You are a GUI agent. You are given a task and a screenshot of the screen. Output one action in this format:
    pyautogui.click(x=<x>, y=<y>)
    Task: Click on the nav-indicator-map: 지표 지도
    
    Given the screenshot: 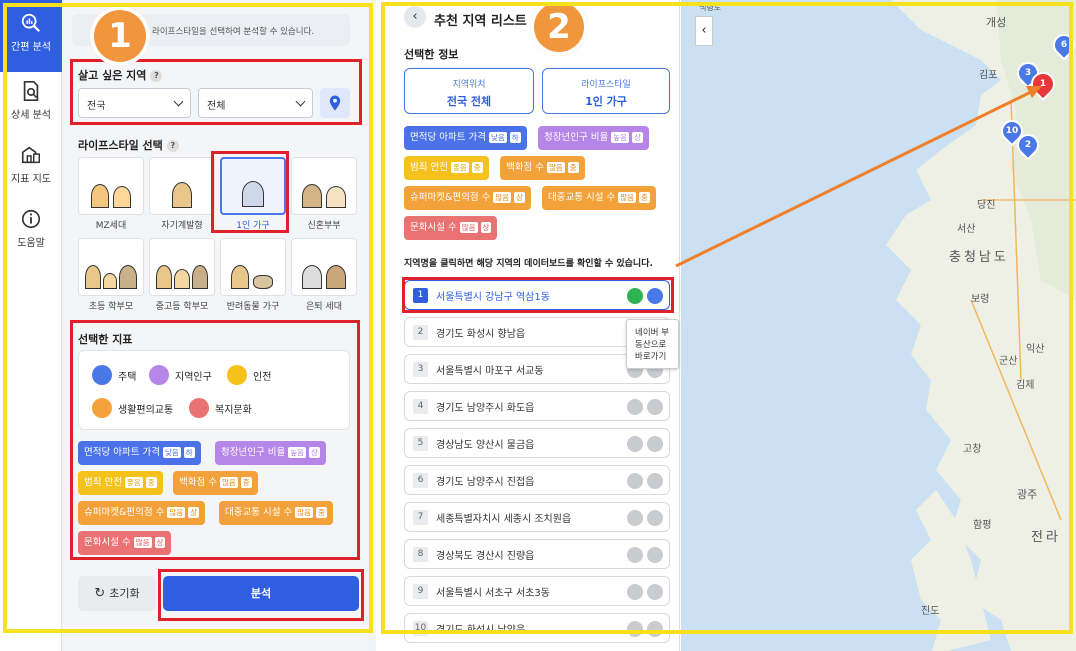 What is the action you would take?
    pyautogui.click(x=31, y=170)
    